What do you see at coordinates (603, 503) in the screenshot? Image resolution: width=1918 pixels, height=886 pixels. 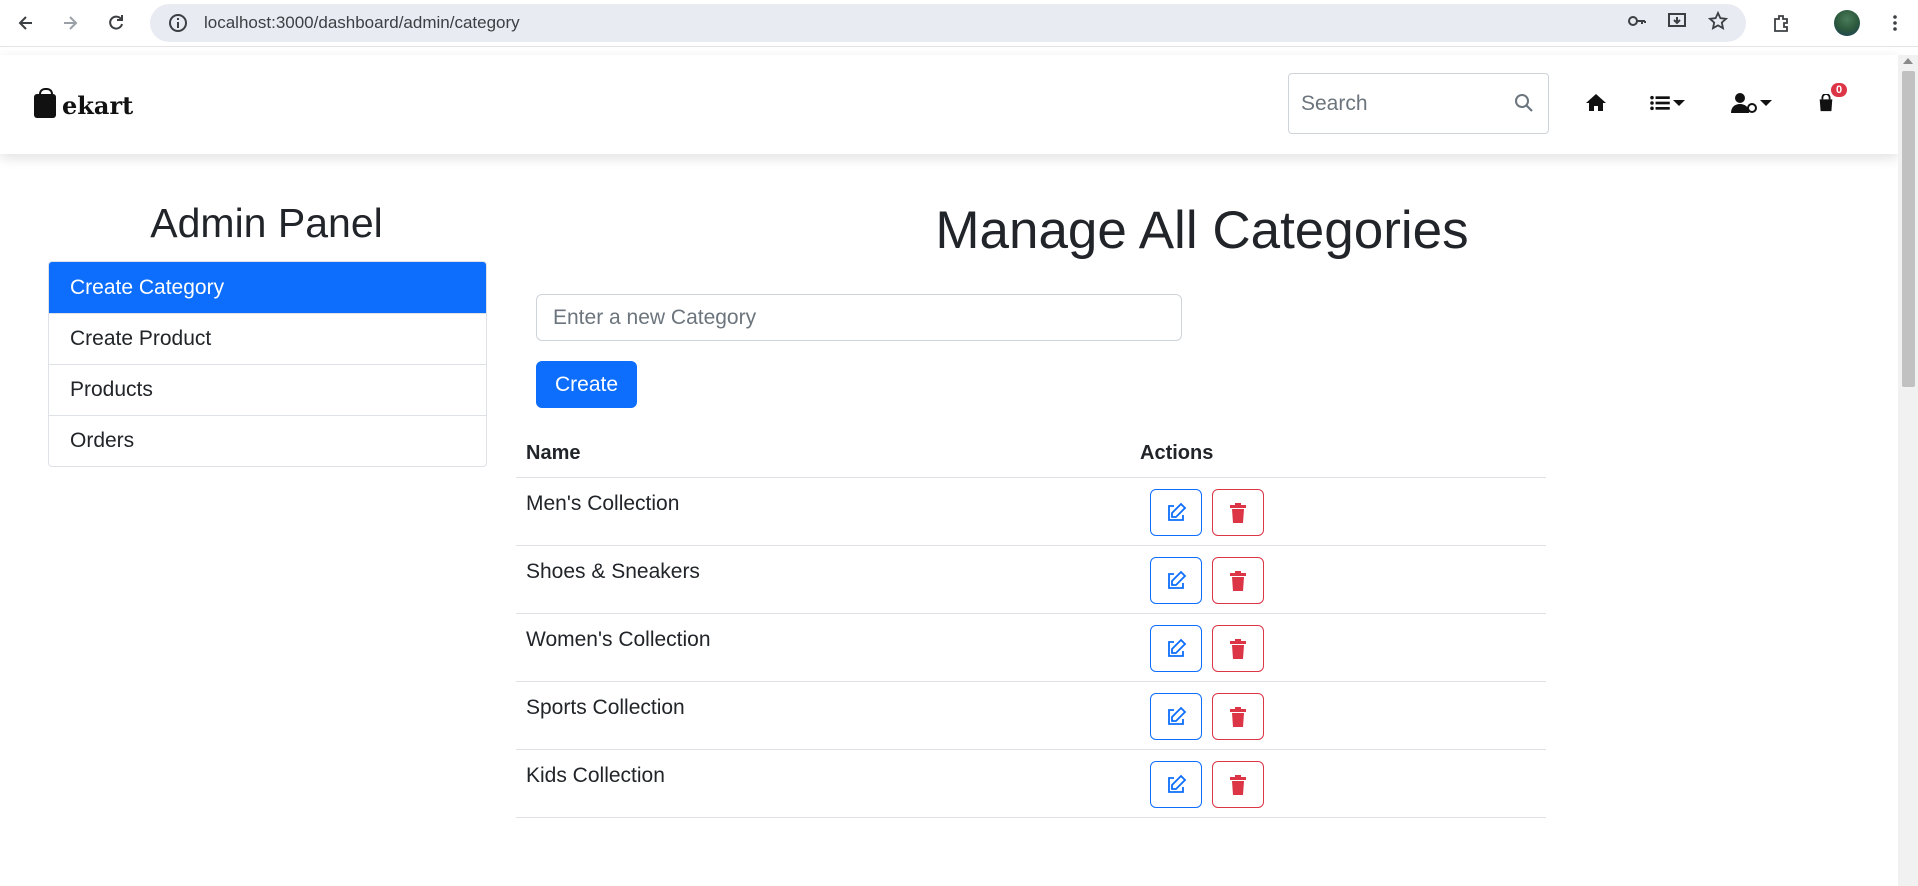 I see `category-name: Men's Collection` at bounding box center [603, 503].